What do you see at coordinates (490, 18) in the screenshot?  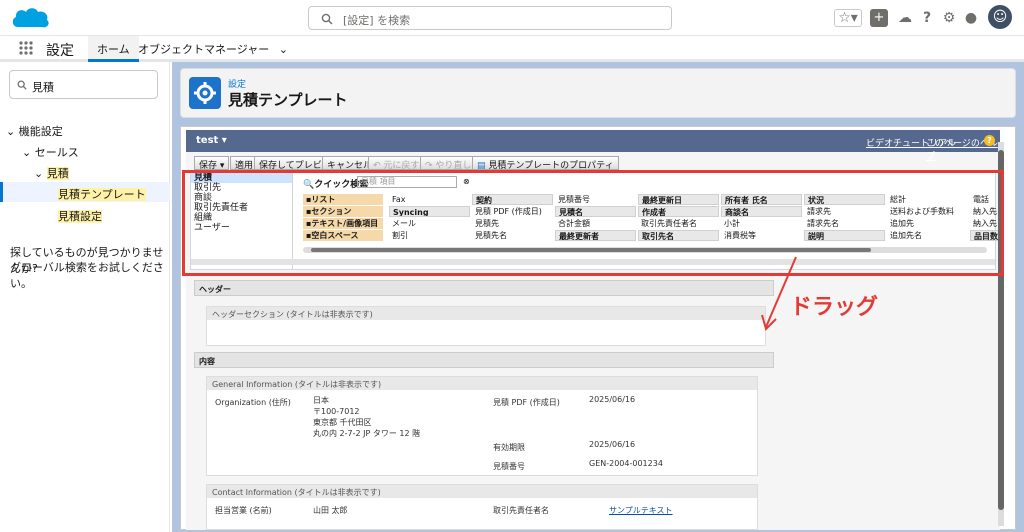 I see `global-search-input: [設定] を検索` at bounding box center [490, 18].